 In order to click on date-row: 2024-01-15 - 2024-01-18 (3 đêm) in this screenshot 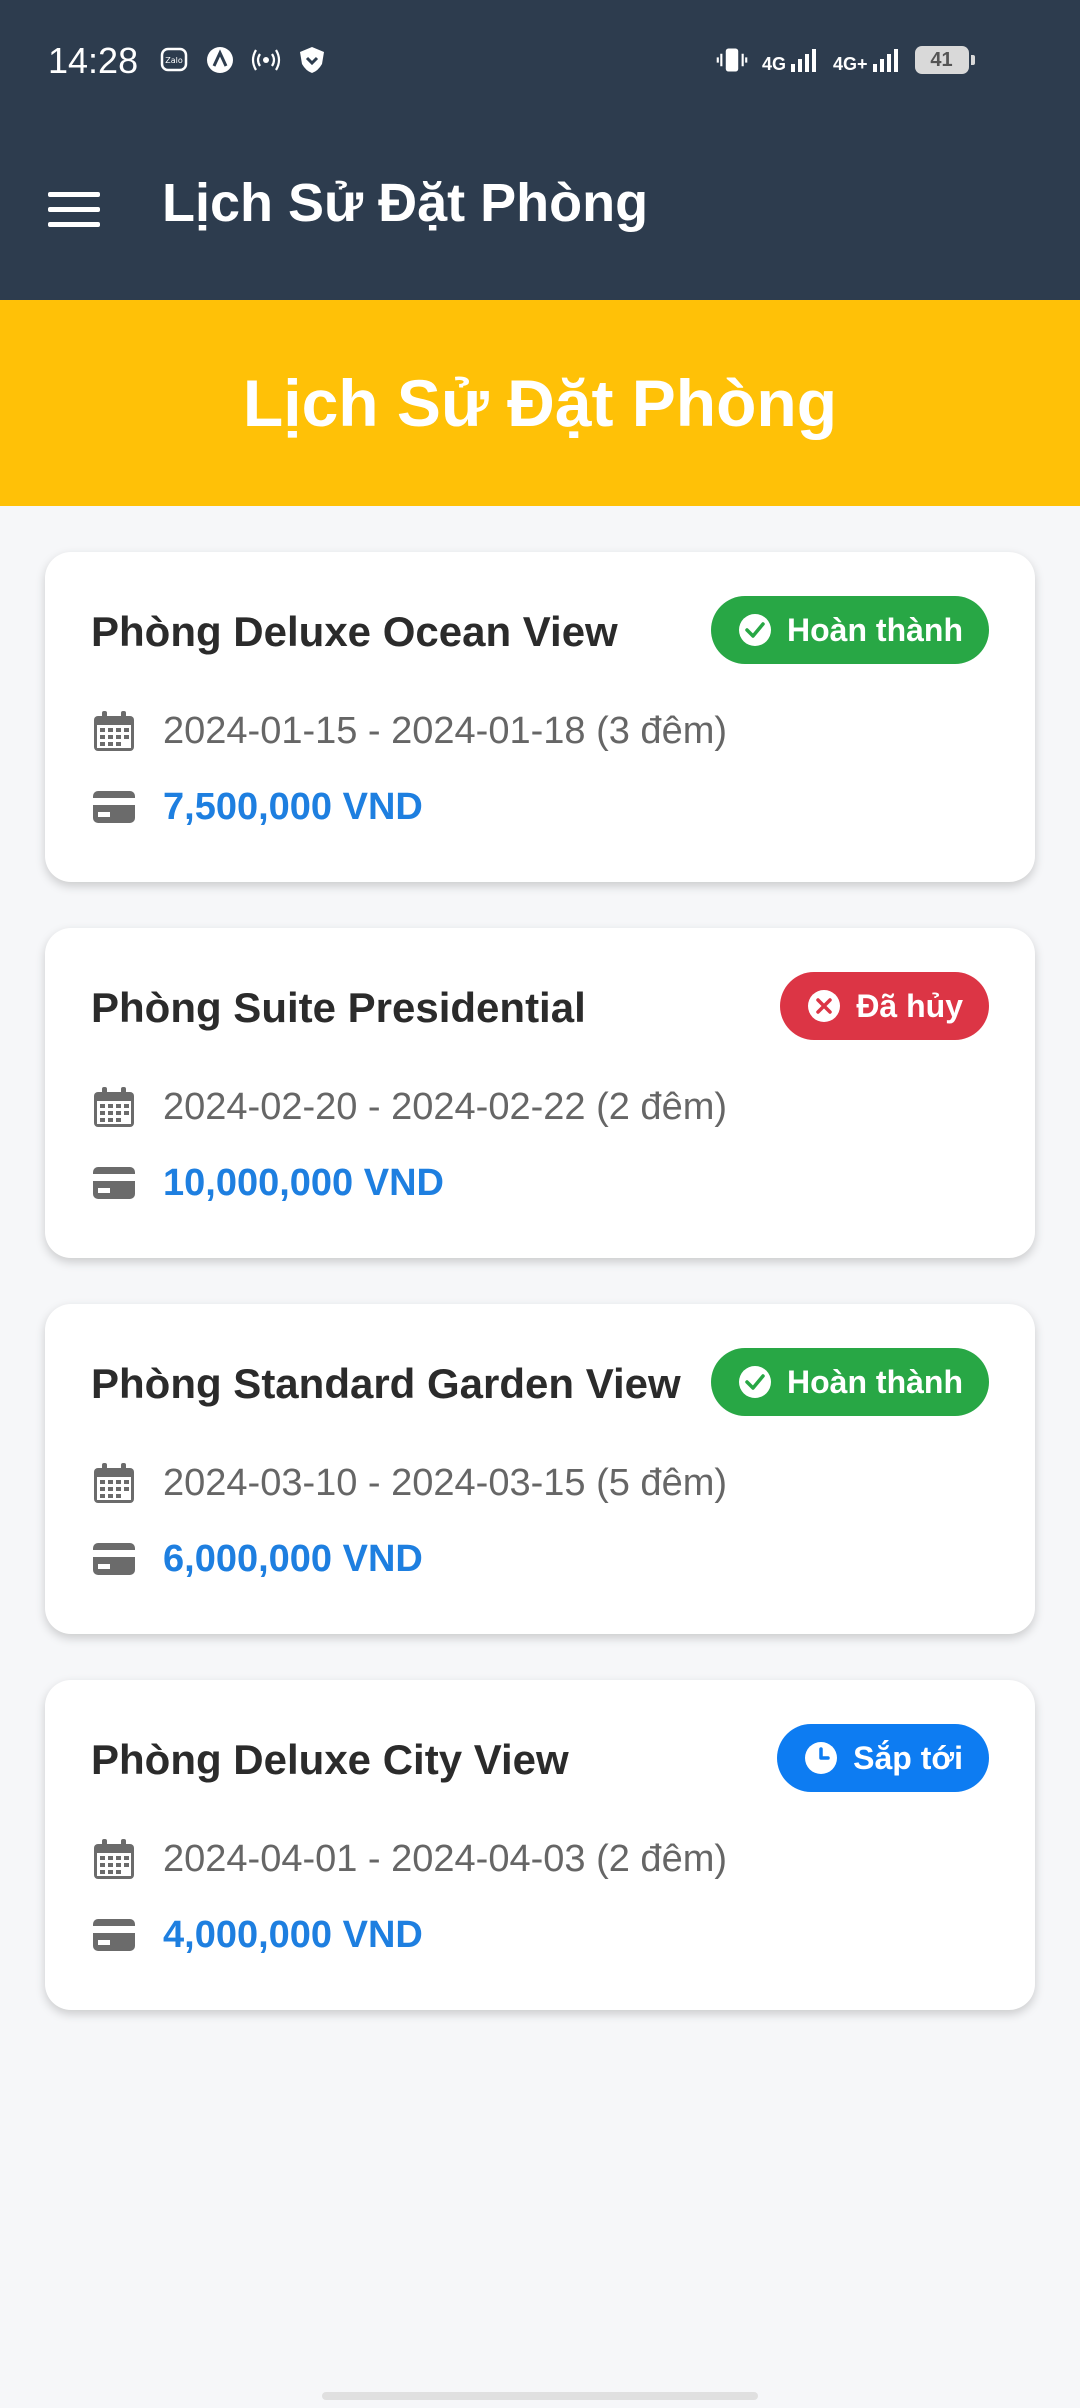, I will do `click(409, 731)`.